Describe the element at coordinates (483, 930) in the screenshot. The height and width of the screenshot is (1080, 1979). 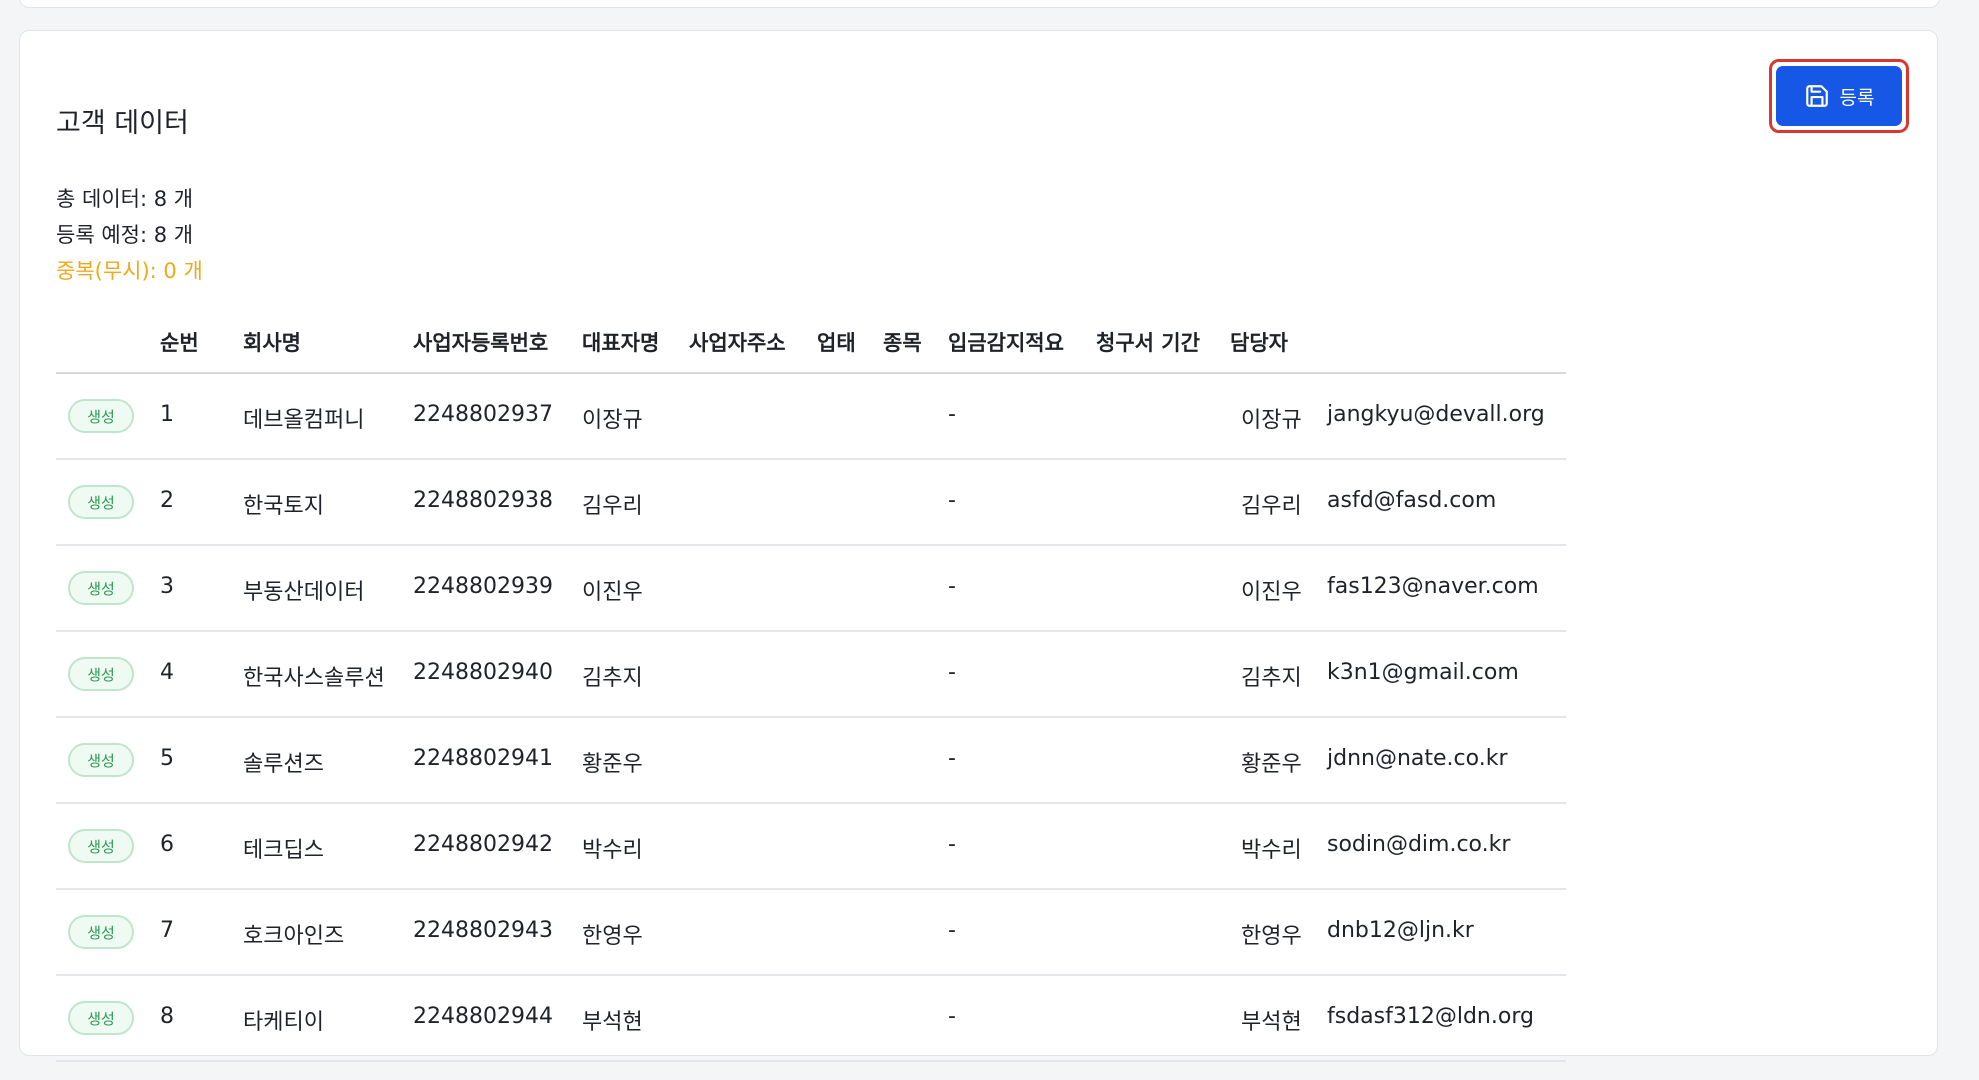
I see `cell-biz-no: 2248802943` at that location.